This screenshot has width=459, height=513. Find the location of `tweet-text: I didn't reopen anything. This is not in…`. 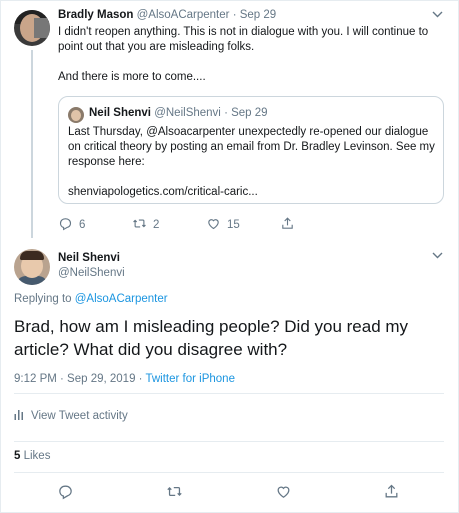

tweet-text: I didn't reopen anything. This is not in… is located at coordinates (243, 54).